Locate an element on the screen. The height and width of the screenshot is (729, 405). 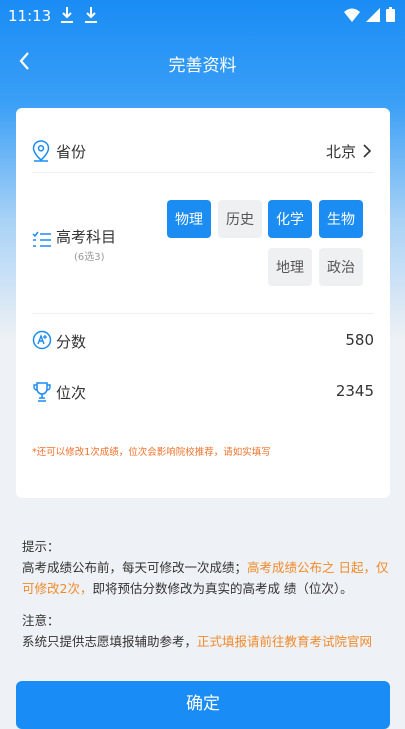
rank-row: 位次 2345 is located at coordinates (203, 392).